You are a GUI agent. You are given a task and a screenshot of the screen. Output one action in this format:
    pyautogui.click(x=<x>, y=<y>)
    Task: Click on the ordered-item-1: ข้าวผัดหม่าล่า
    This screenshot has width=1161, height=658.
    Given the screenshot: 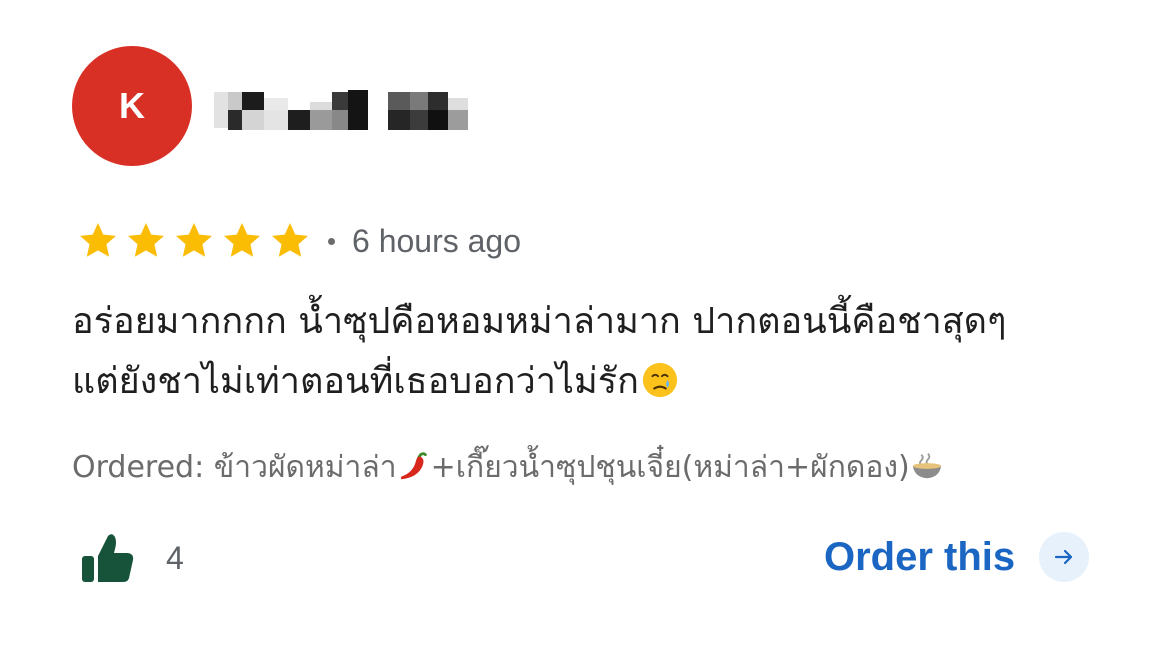 What is the action you would take?
    pyautogui.click(x=305, y=467)
    